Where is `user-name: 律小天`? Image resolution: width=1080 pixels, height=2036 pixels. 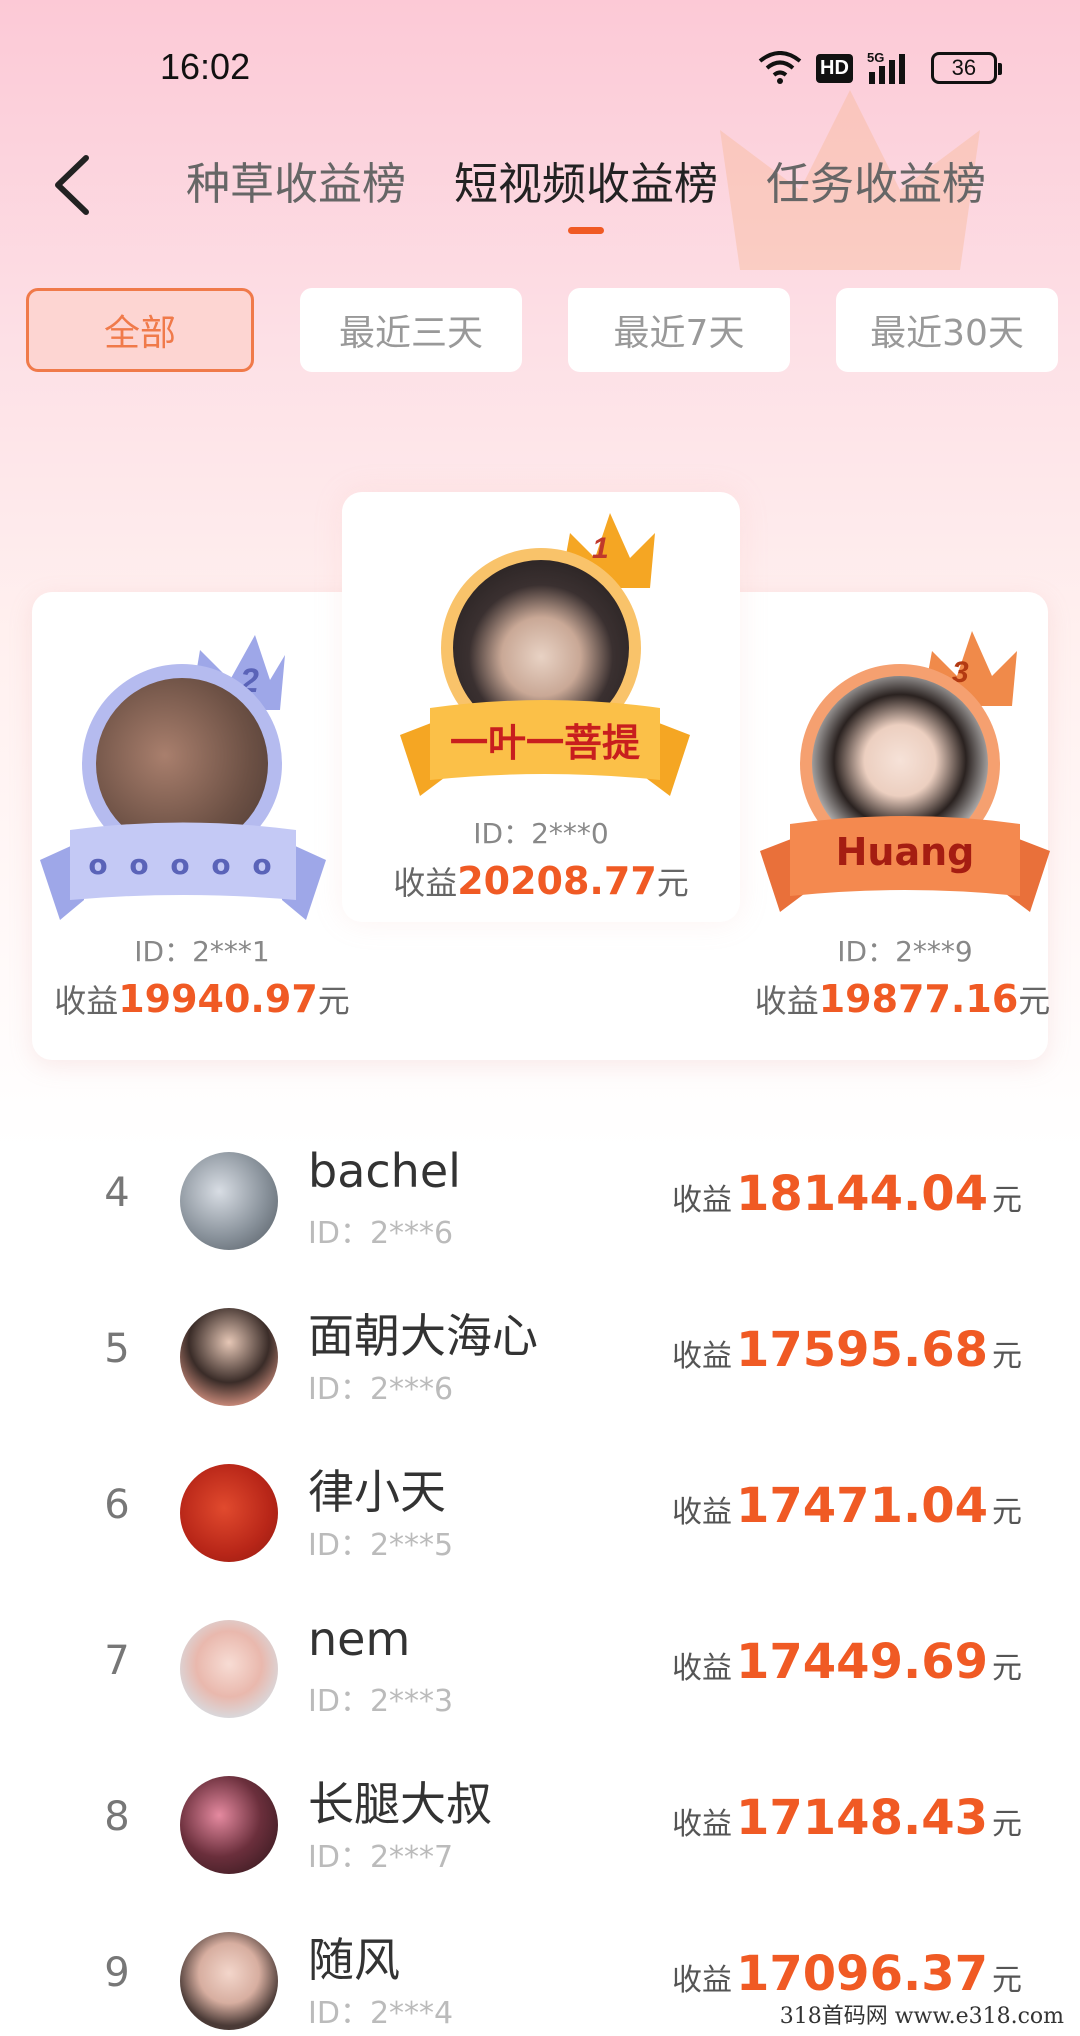 user-name: 律小天 is located at coordinates (377, 1492).